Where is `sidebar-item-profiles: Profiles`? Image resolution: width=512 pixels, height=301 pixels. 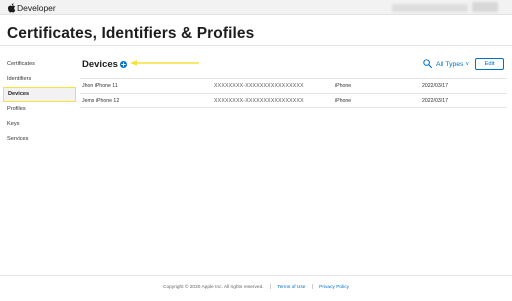 sidebar-item-profiles: Profiles is located at coordinates (39, 109).